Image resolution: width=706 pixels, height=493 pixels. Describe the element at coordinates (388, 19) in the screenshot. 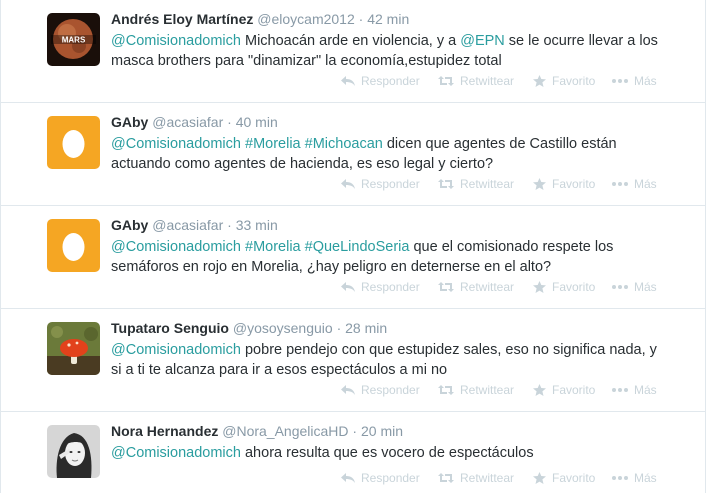

I see `tweet-timestamp: 42 min` at that location.